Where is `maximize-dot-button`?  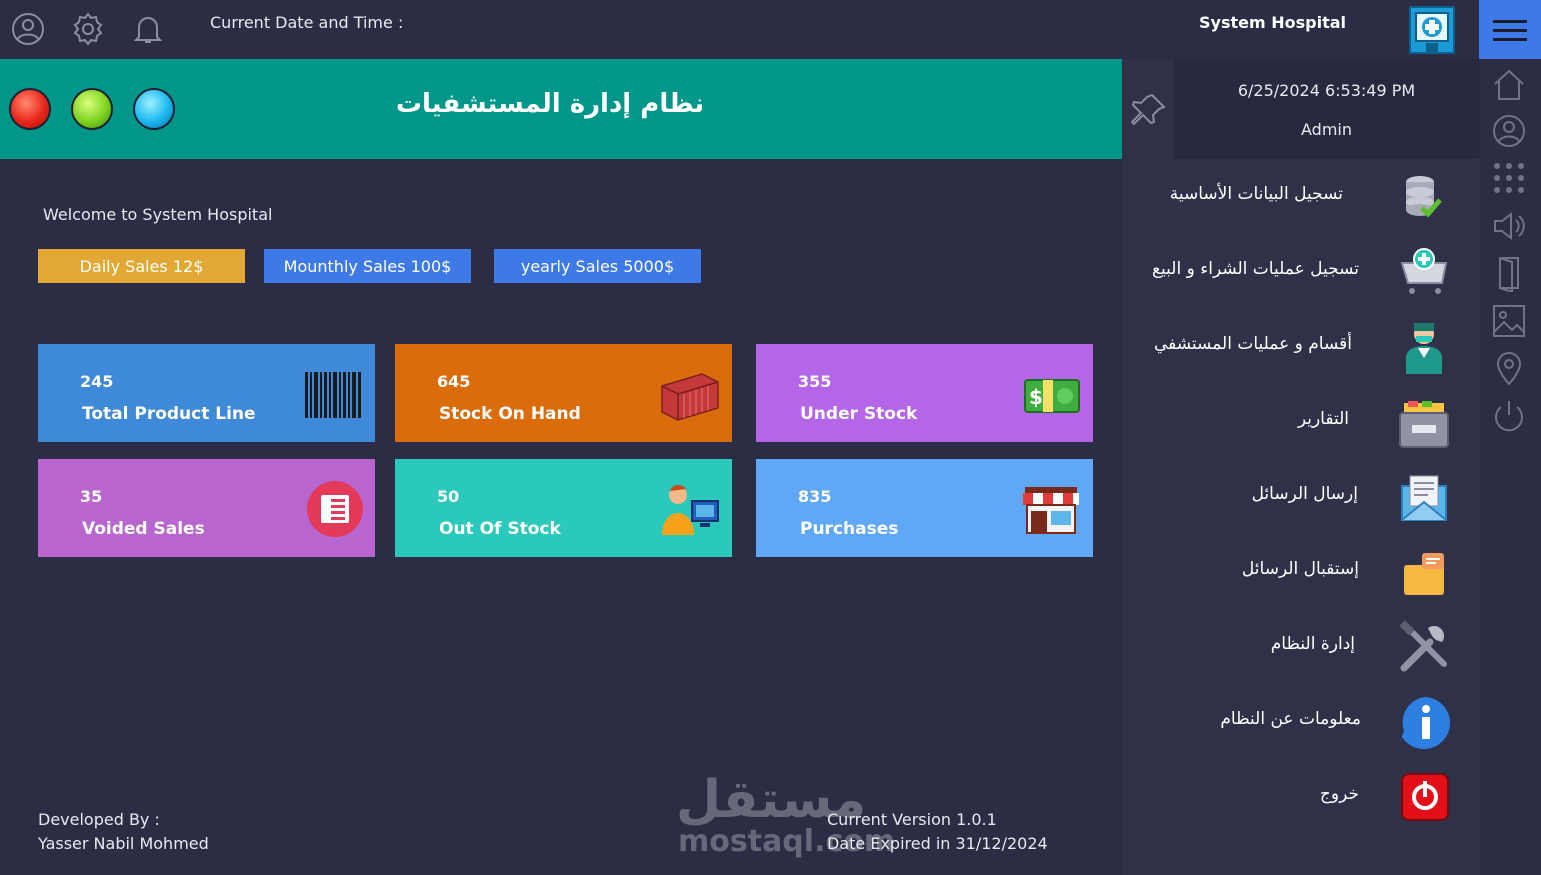 maximize-dot-button is located at coordinates (92, 109).